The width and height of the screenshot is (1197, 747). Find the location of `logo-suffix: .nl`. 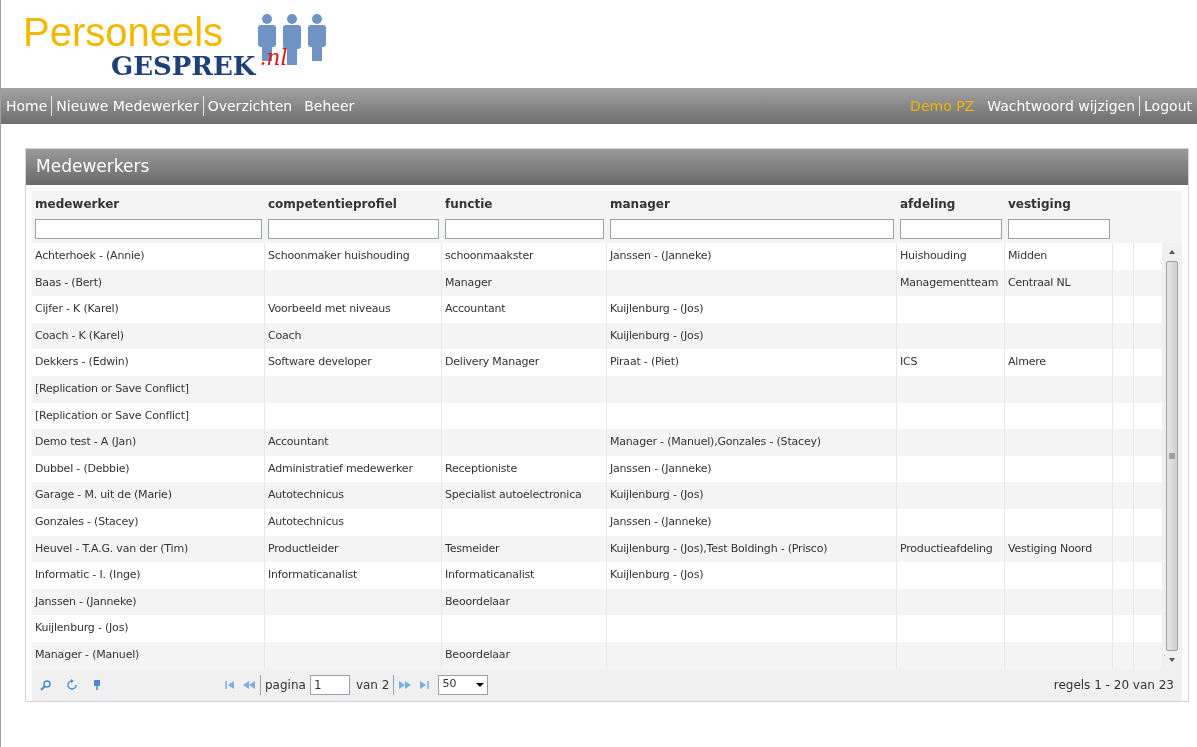

logo-suffix: .nl is located at coordinates (273, 58).